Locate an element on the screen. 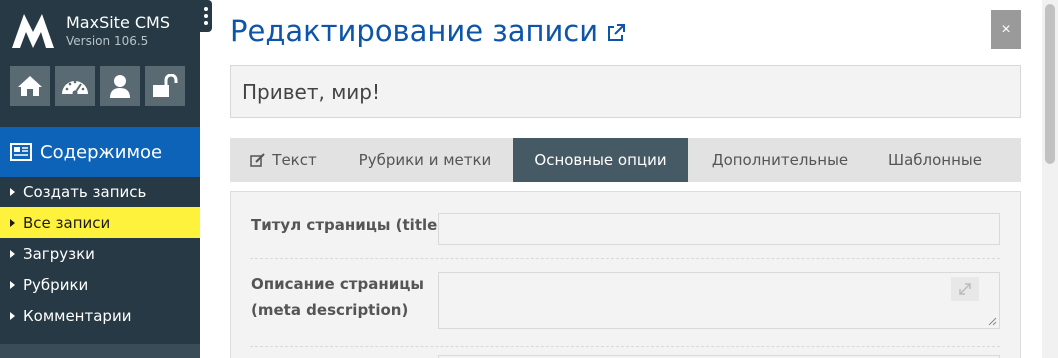  tab-templates: Шаблонные is located at coordinates (935, 160).